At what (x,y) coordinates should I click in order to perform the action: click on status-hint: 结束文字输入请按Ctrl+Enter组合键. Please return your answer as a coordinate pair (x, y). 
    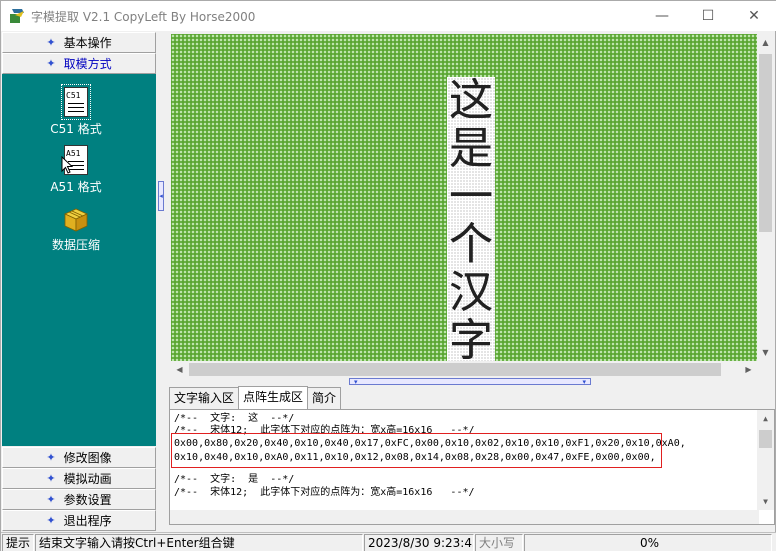
    Looking at the image, I should click on (199, 542).